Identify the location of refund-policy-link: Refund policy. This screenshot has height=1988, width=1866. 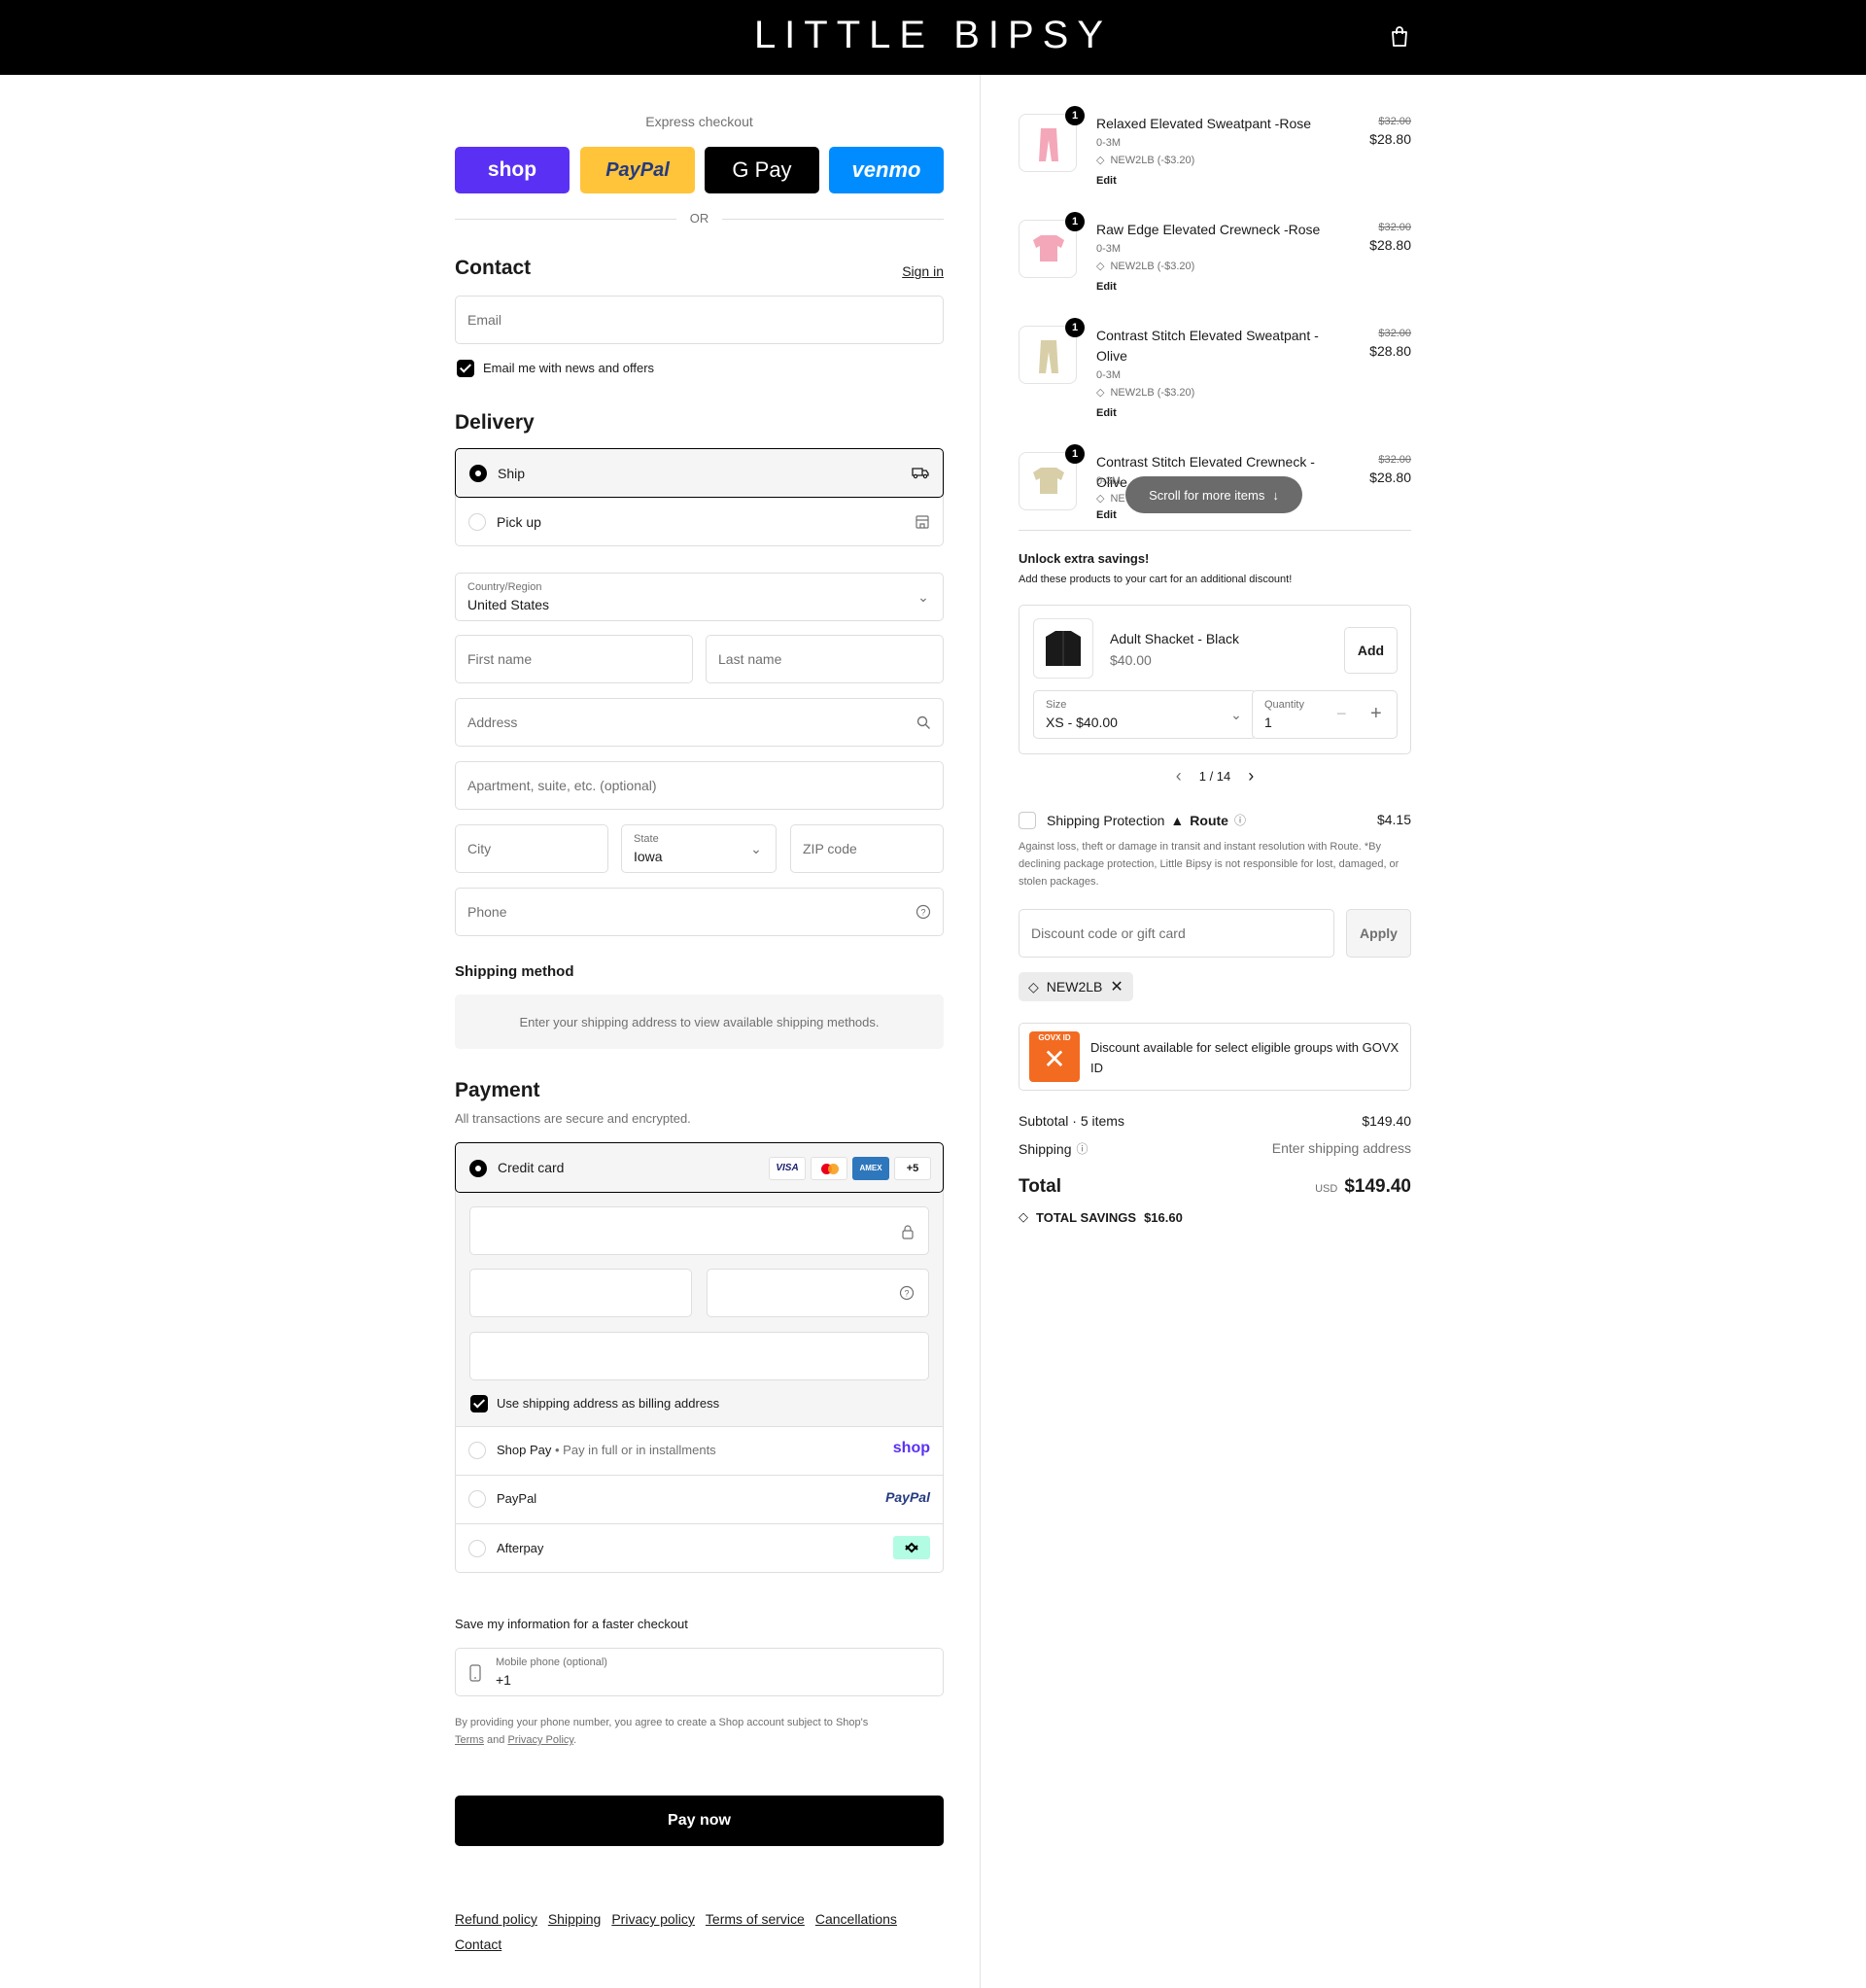
(496, 1919).